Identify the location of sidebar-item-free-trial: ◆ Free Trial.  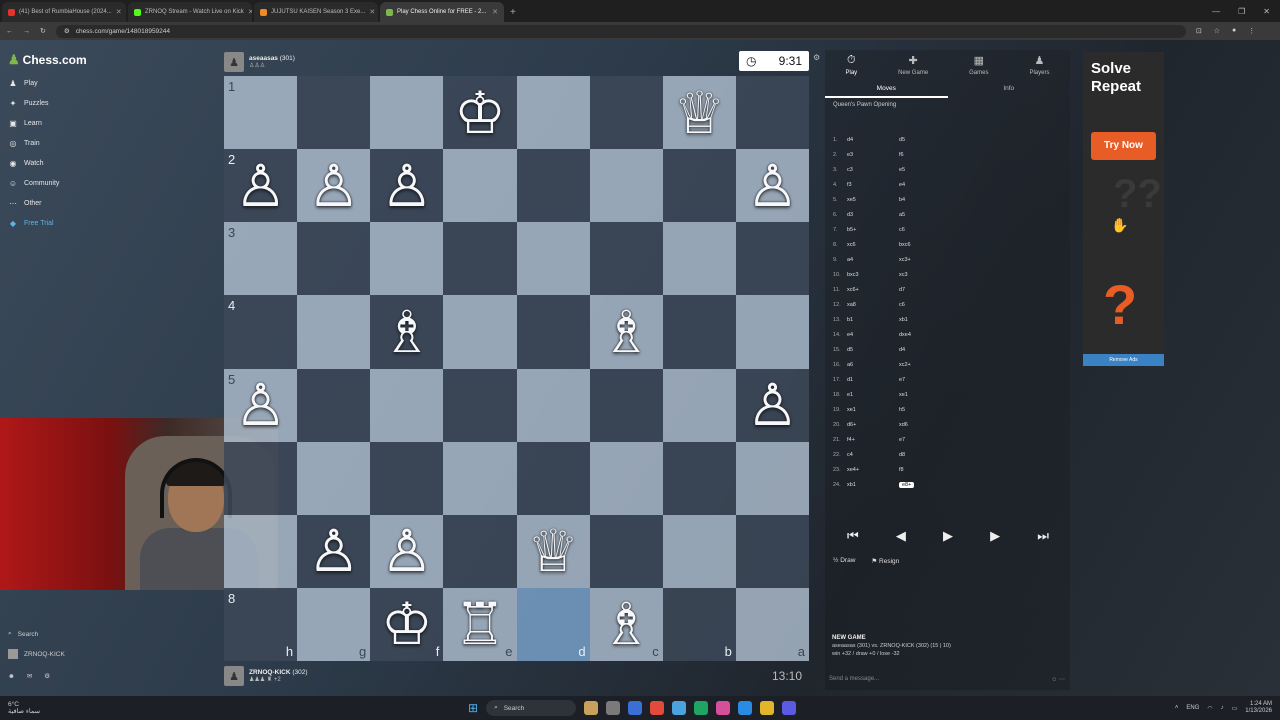
(31, 223).